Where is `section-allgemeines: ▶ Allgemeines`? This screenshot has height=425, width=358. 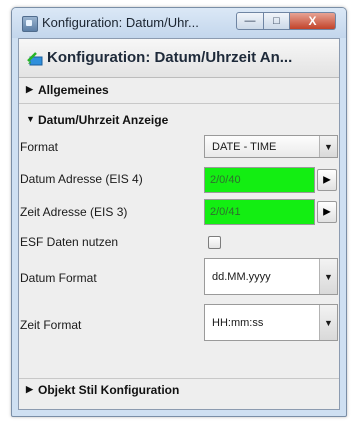 section-allgemeines: ▶ Allgemeines is located at coordinates (179, 91).